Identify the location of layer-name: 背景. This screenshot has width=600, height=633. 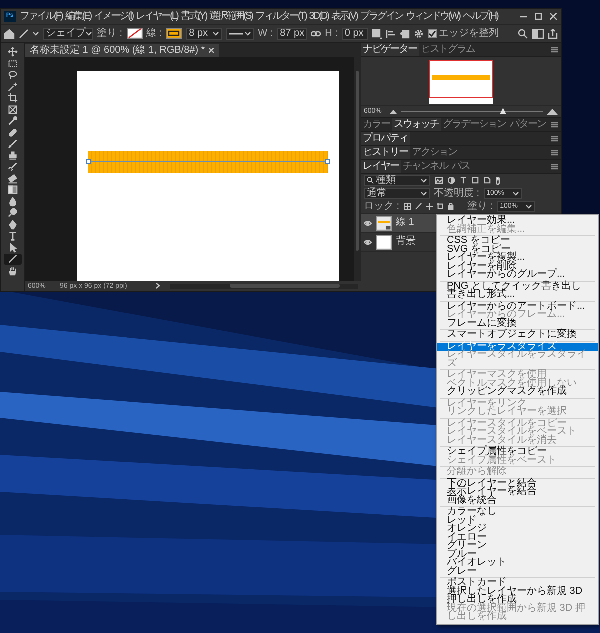
(406, 242).